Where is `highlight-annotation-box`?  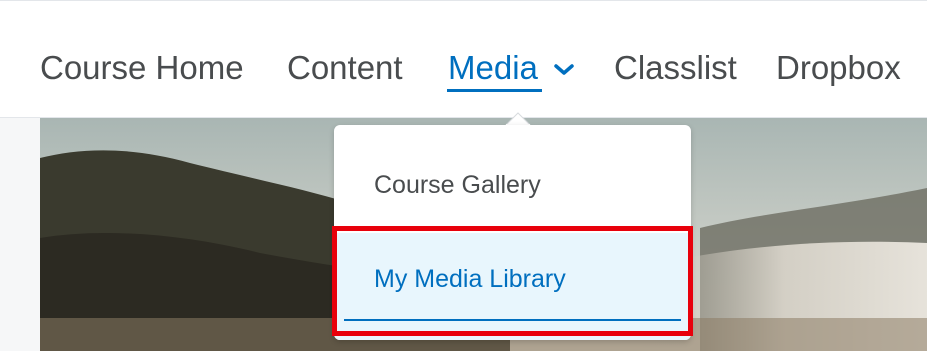
highlight-annotation-box is located at coordinates (512, 281).